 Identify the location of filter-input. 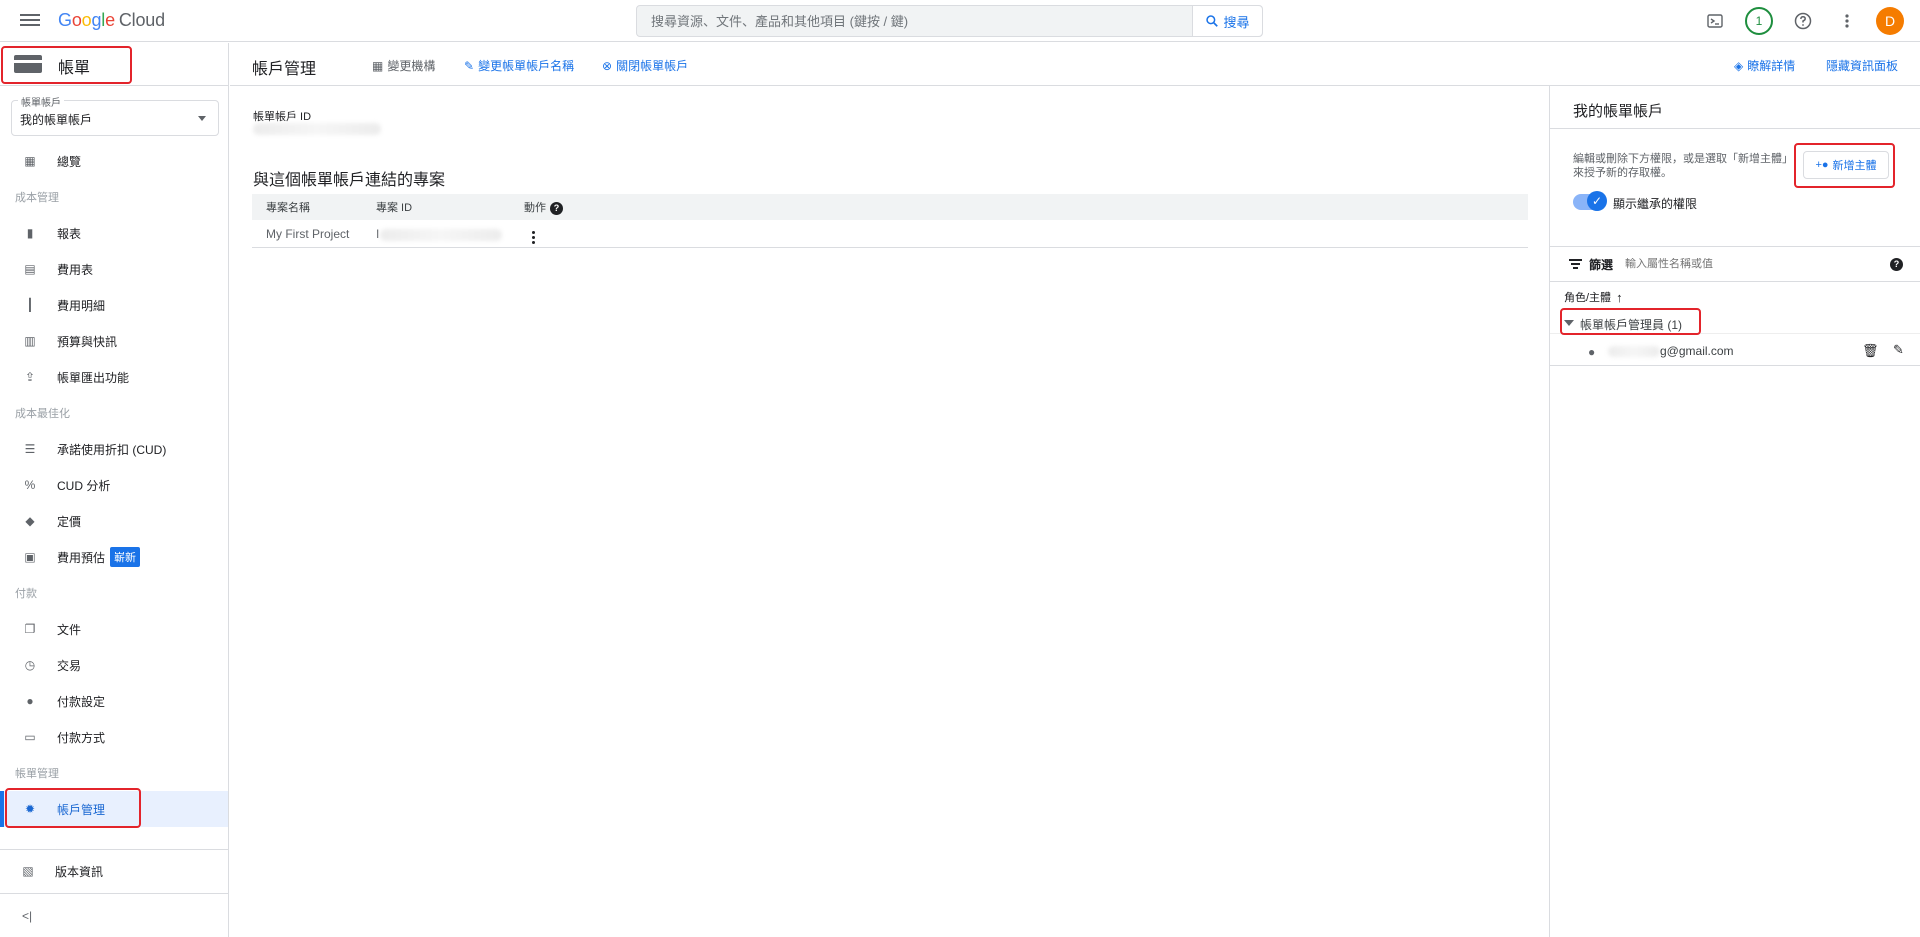
(1755, 264).